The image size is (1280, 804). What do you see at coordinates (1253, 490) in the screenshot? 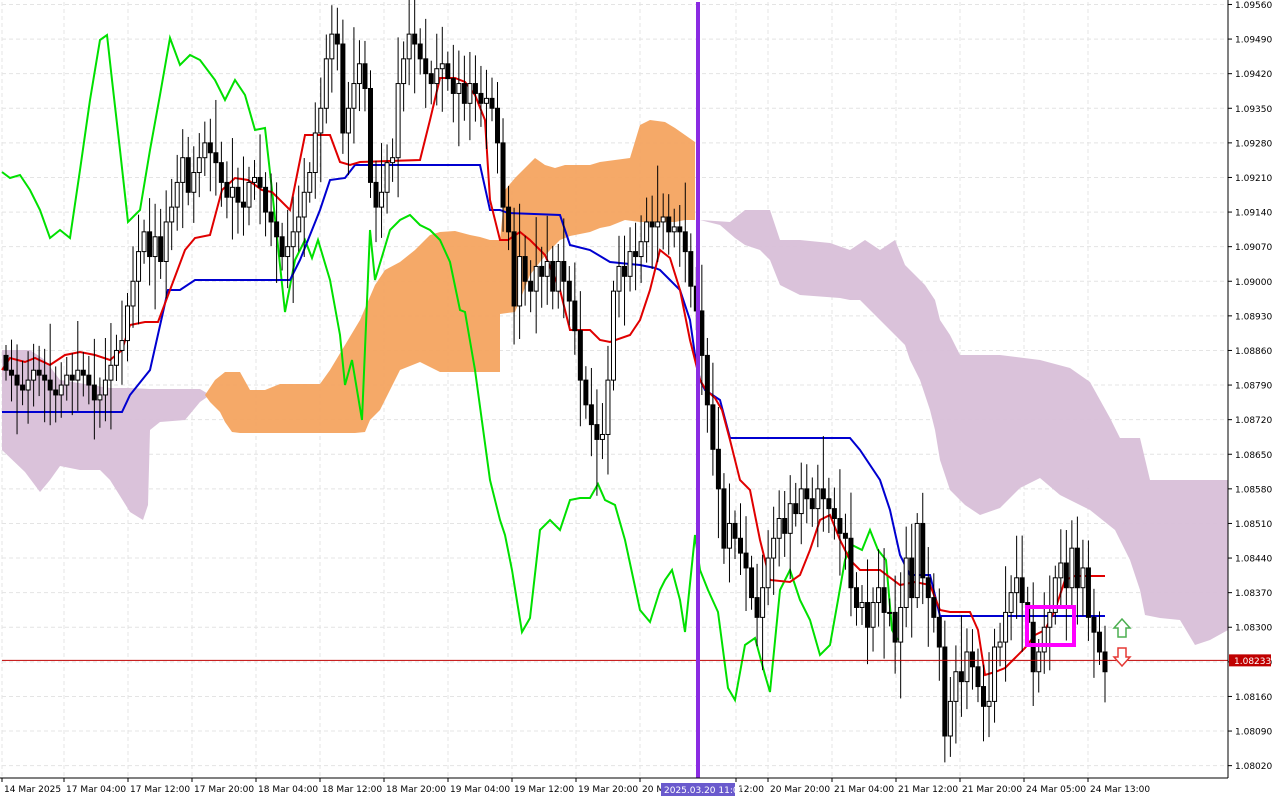
I see `y-tick-label: 1.08580` at bounding box center [1253, 490].